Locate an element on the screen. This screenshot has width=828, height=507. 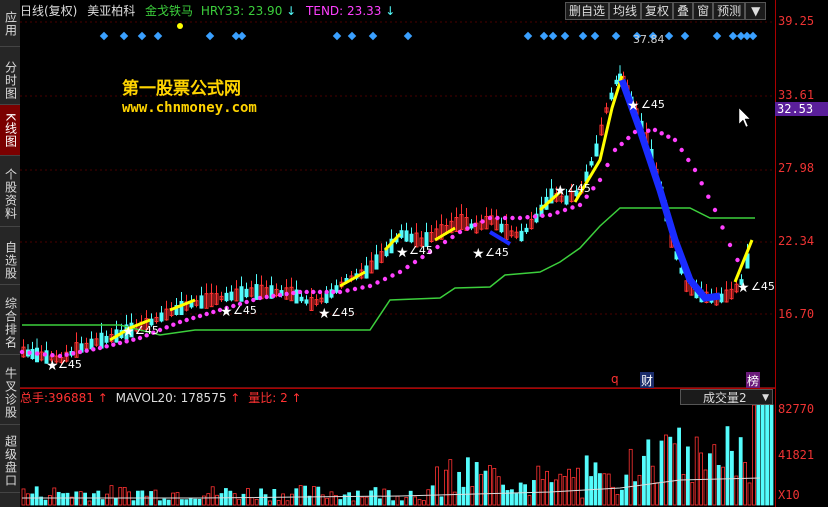
total-volume-value: 396881 is located at coordinates (71, 398).